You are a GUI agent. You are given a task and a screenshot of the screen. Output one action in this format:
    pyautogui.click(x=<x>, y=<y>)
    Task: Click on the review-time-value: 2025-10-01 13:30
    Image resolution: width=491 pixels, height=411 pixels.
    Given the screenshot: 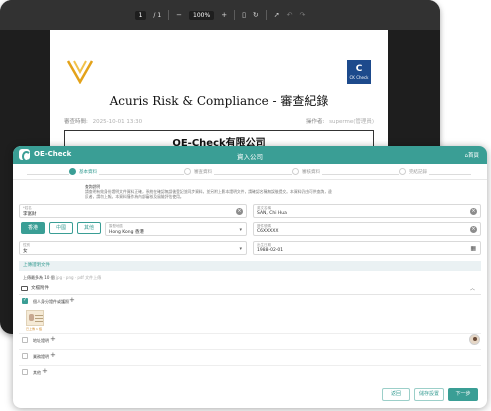 What is the action you would take?
    pyautogui.click(x=117, y=122)
    